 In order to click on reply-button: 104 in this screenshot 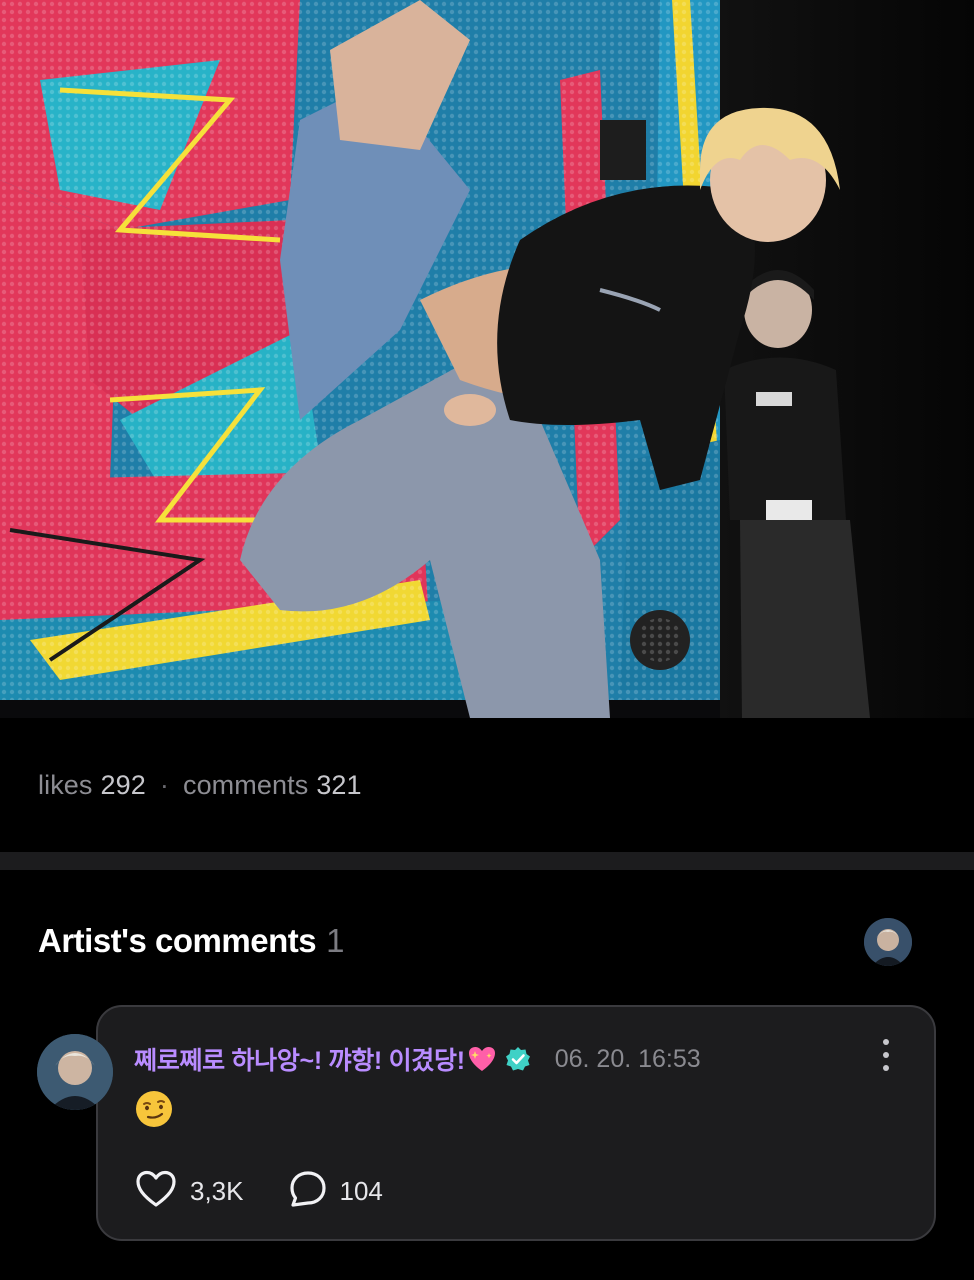, I will do `click(335, 1191)`.